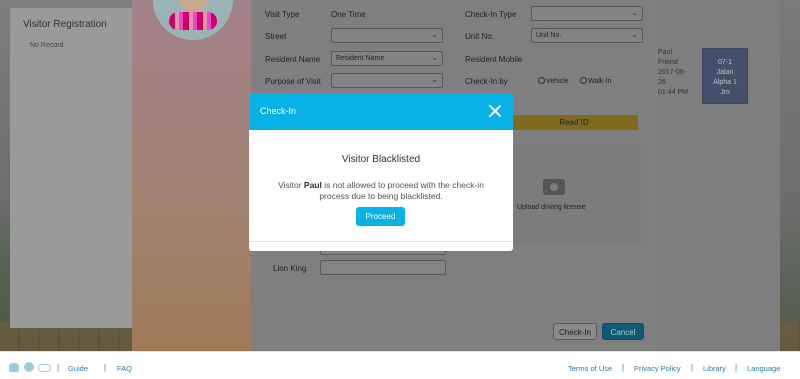  What do you see at coordinates (725, 92) in the screenshot?
I see `unit-card-line: Jm` at bounding box center [725, 92].